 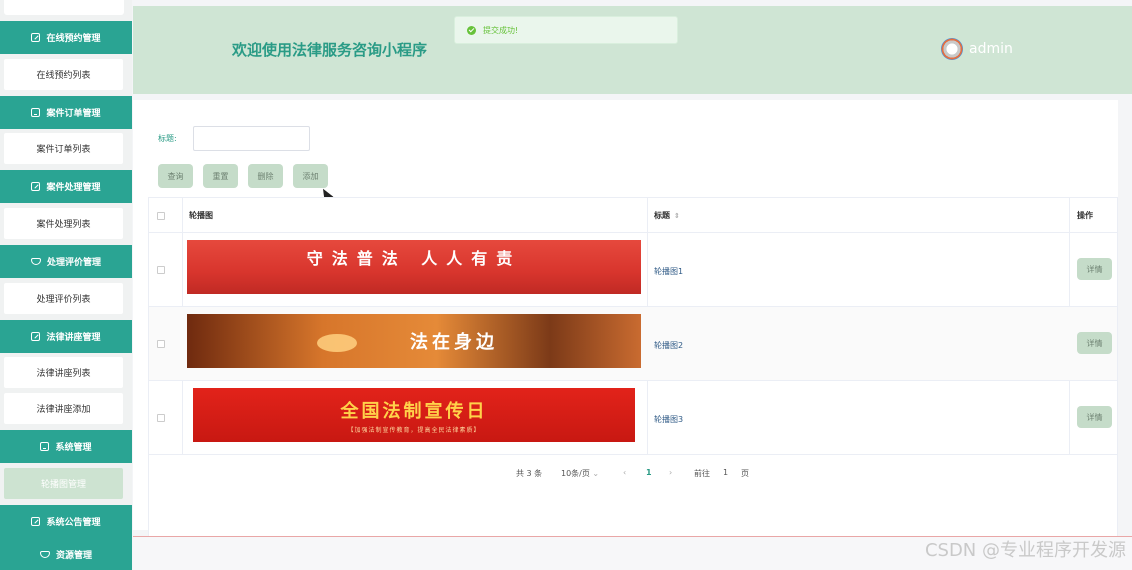 I want to click on sidebar-group-announcements: 系统公告管理, so click(x=66, y=521).